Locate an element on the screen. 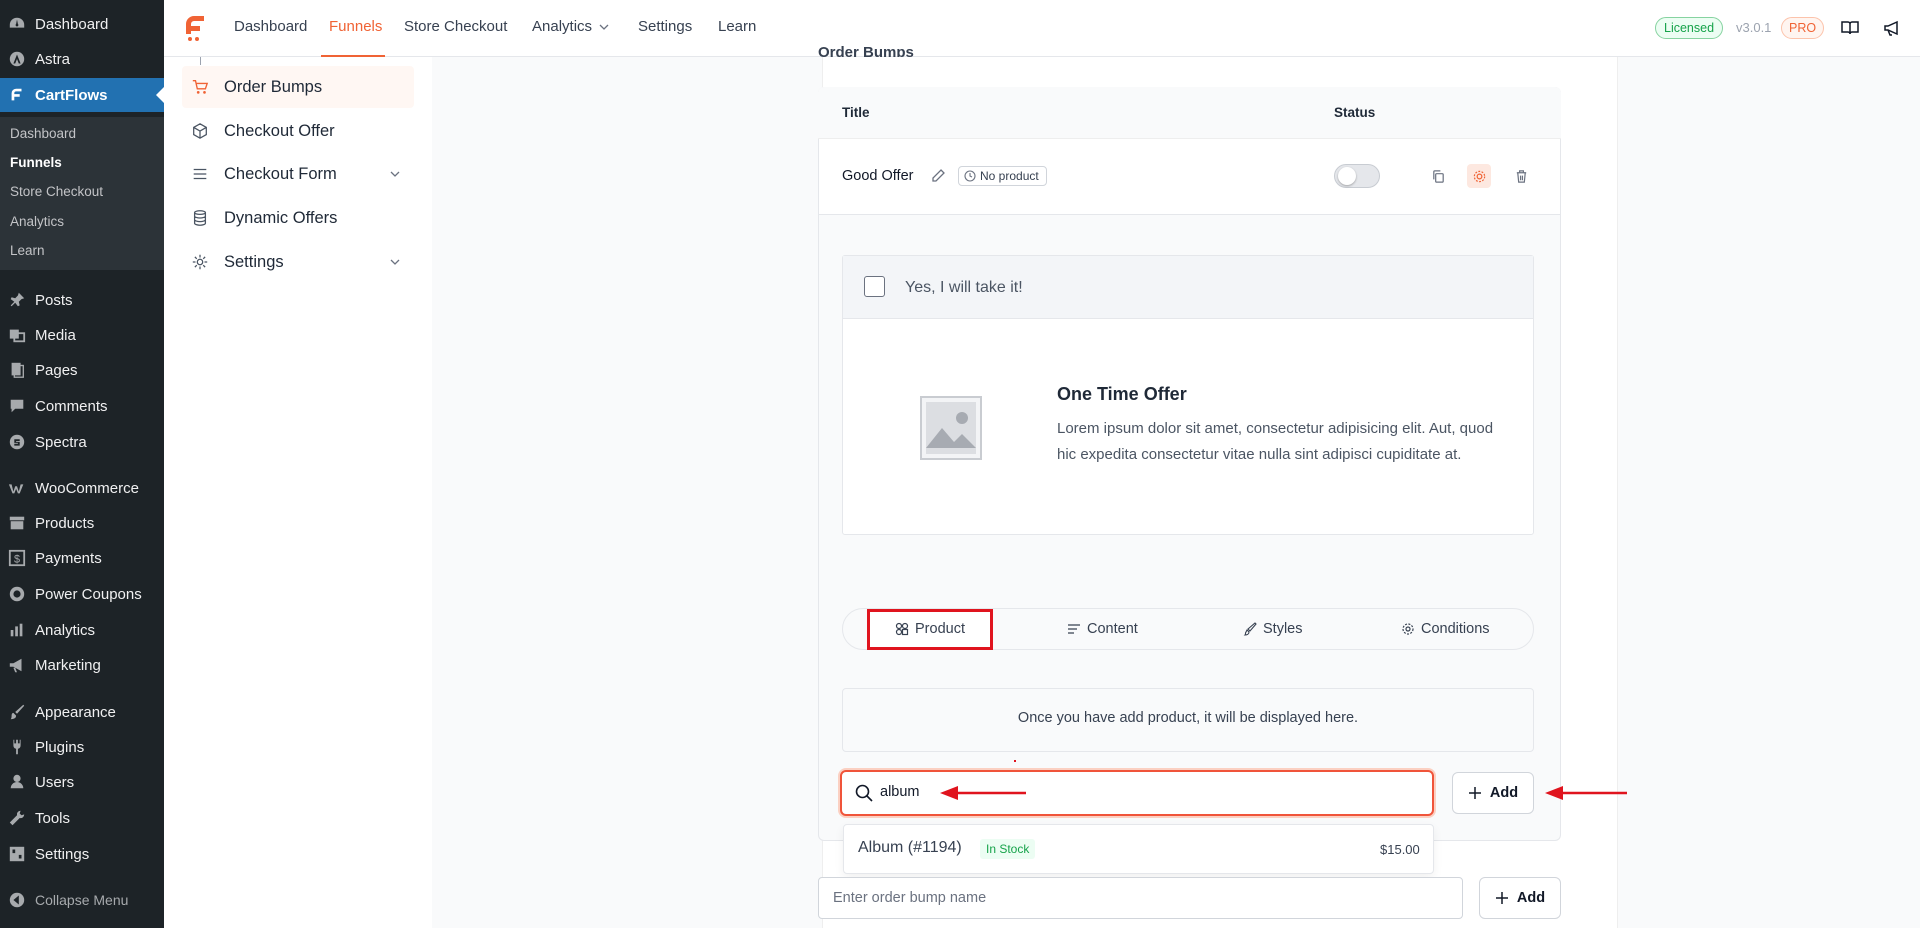 The height and width of the screenshot is (928, 1920). submenu-learn: Learn is located at coordinates (27, 250).